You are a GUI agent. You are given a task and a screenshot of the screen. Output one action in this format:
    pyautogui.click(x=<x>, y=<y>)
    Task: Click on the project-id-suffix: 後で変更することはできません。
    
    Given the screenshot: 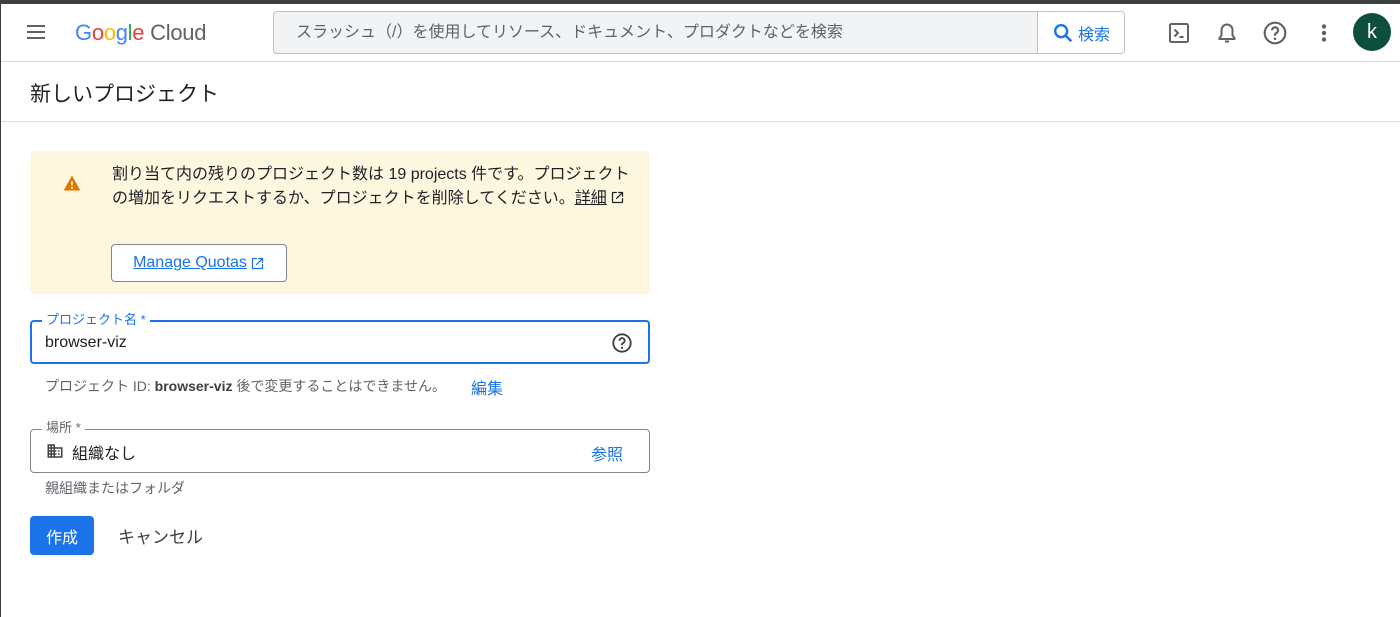 What is the action you would take?
    pyautogui.click(x=341, y=386)
    